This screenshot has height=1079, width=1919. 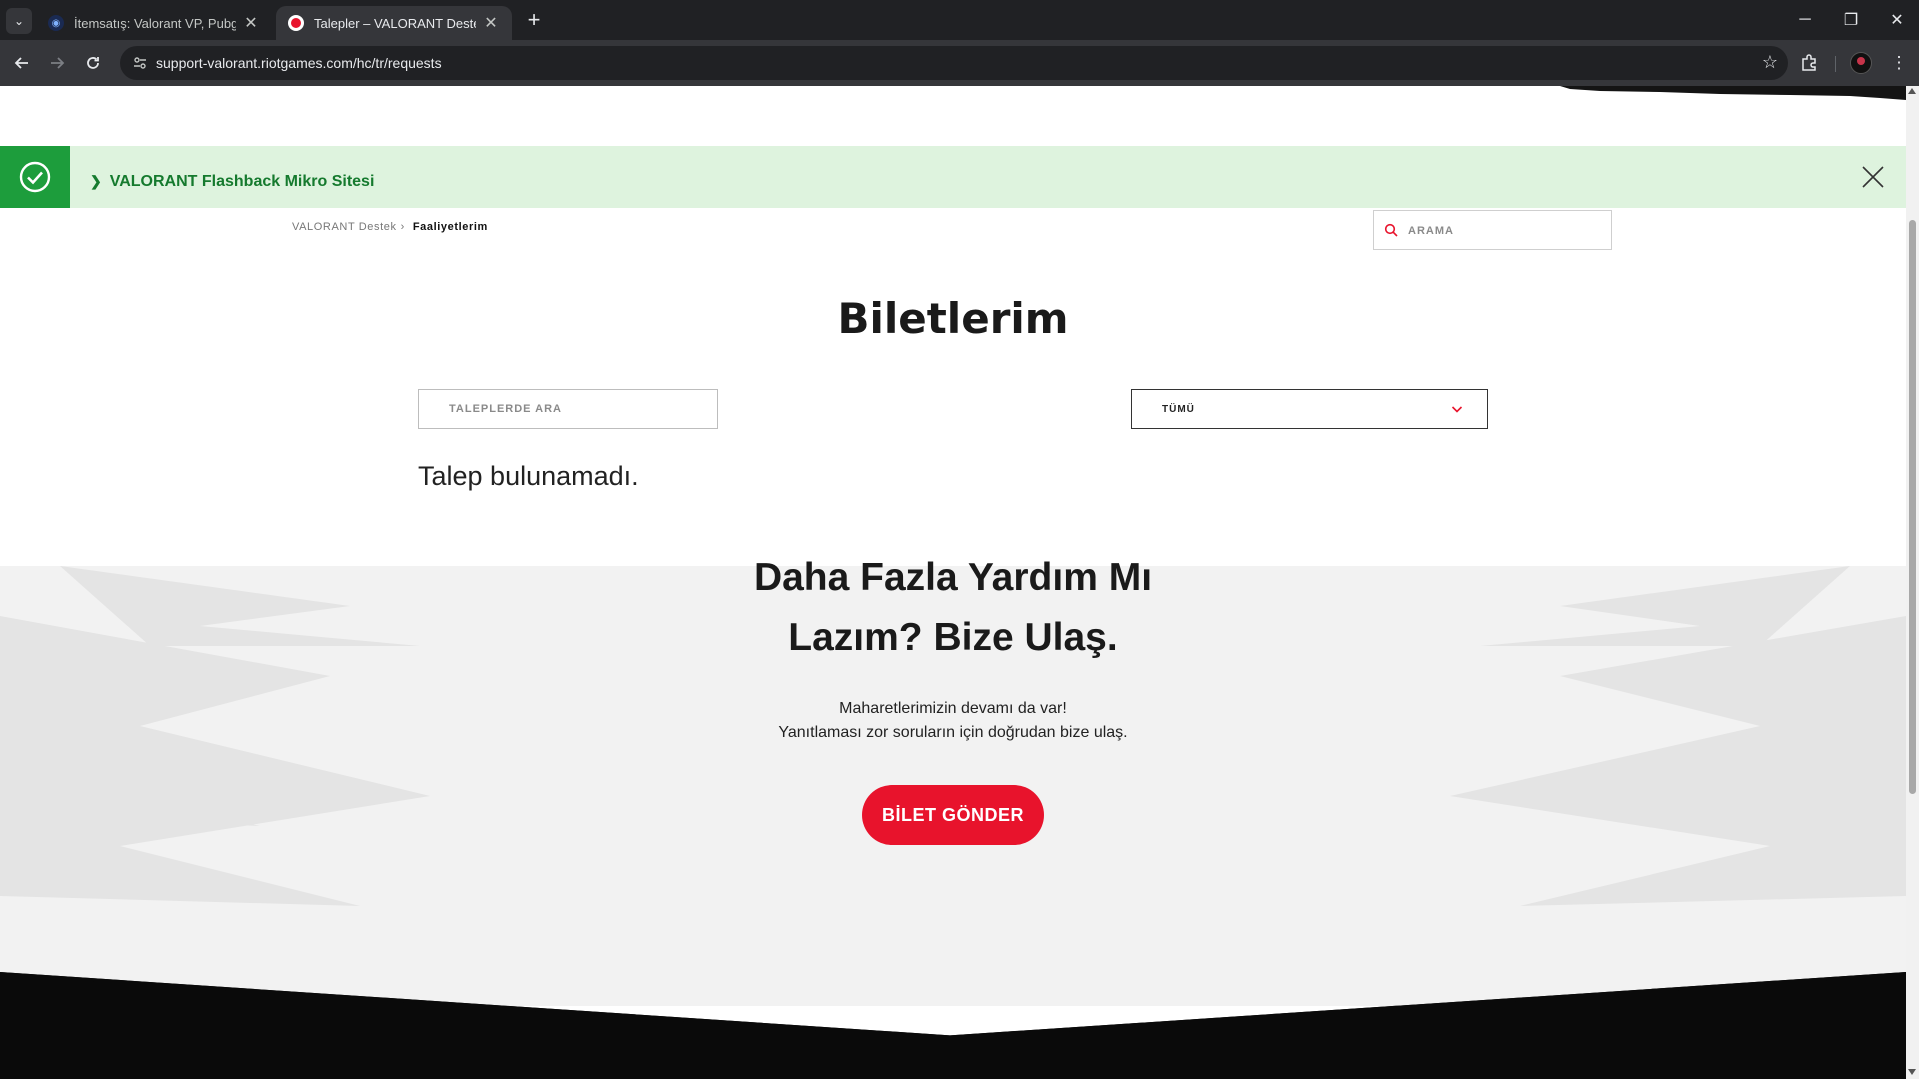 I want to click on close-icon, so click(x=1873, y=177).